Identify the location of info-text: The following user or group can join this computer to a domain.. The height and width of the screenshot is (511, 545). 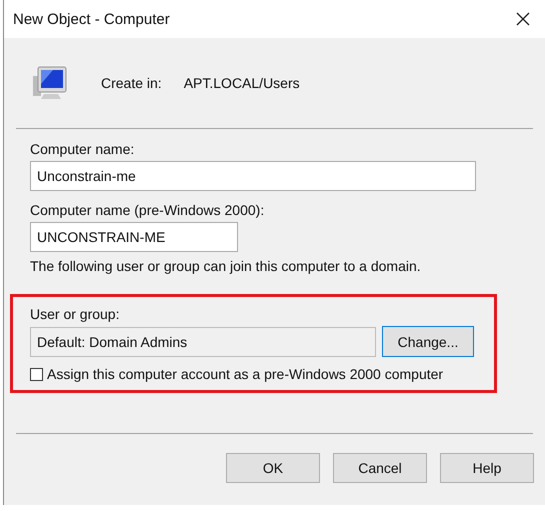
(225, 266).